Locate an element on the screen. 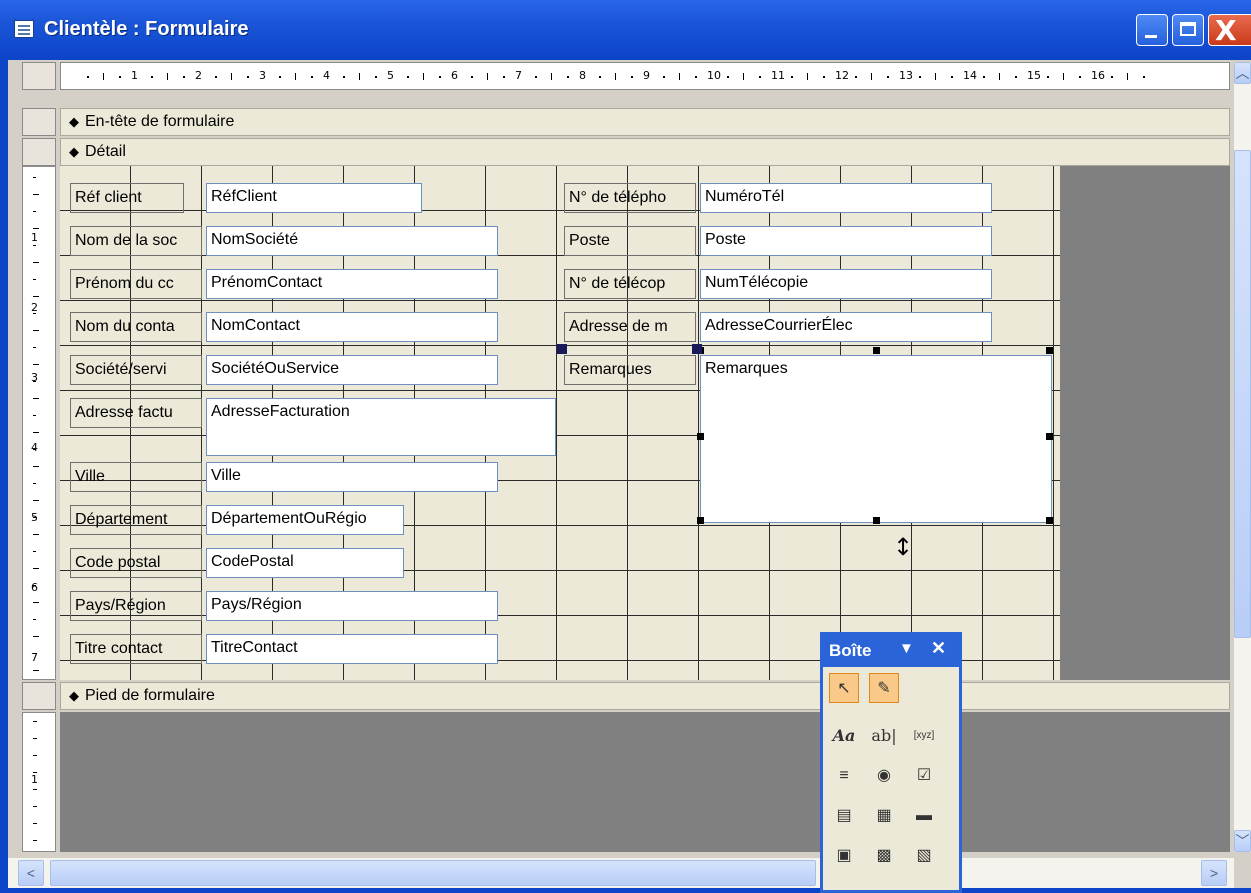 The image size is (1251, 893). form-selector is located at coordinates (39, 76).